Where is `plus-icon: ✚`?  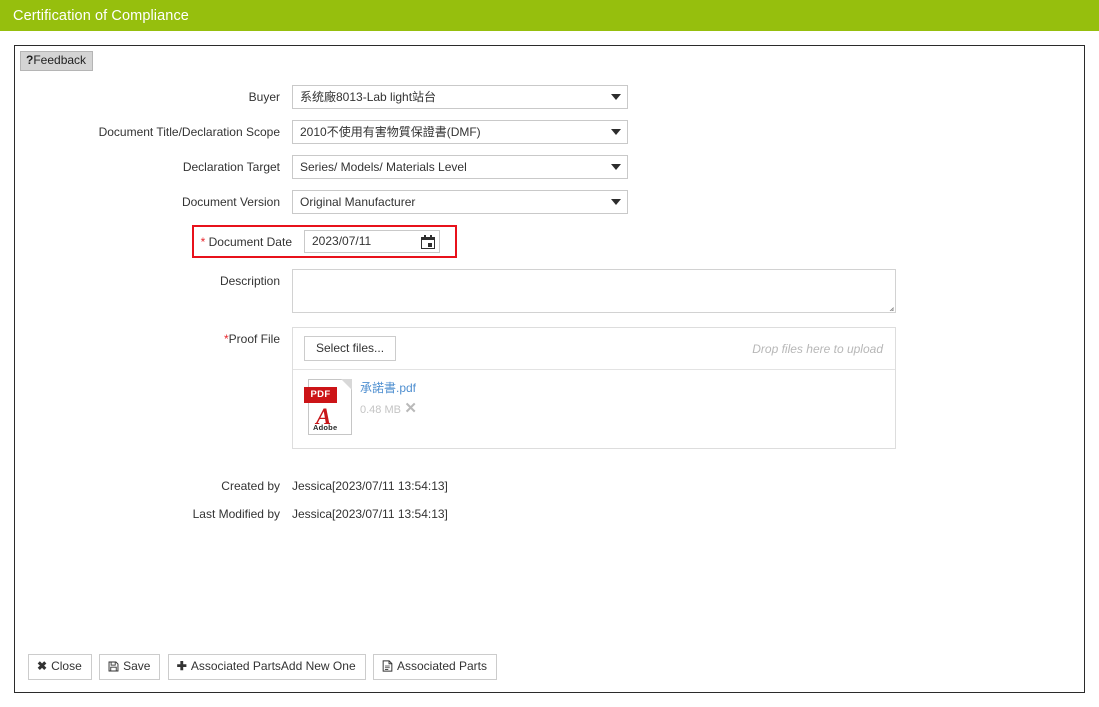 plus-icon: ✚ is located at coordinates (181, 666).